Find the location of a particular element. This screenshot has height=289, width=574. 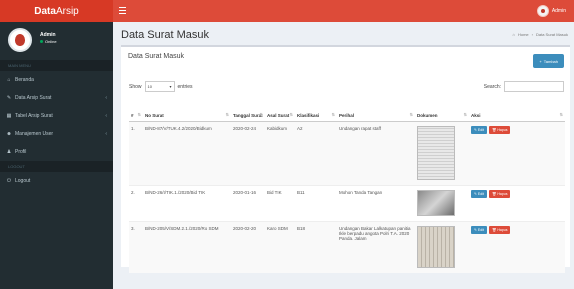

power-icon: ⏻ is located at coordinates (9, 181).